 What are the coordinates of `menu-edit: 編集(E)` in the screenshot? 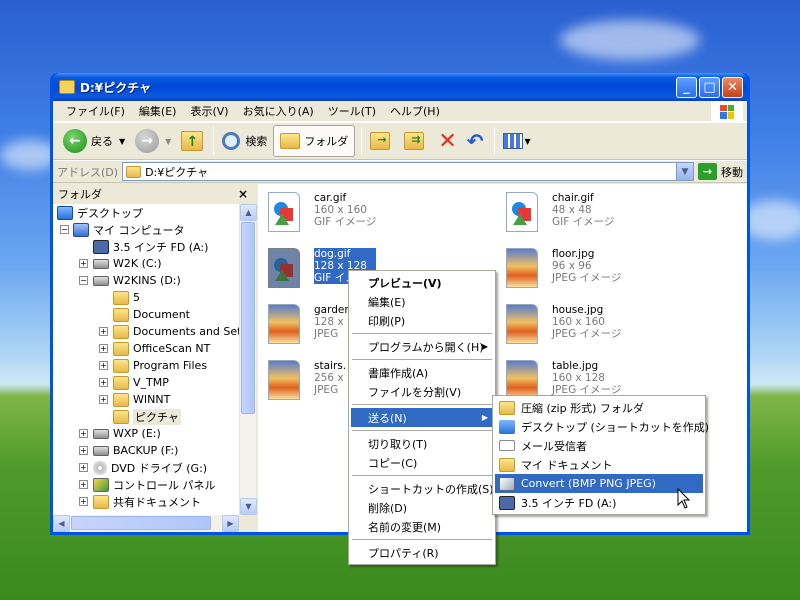 It's located at (158, 111).